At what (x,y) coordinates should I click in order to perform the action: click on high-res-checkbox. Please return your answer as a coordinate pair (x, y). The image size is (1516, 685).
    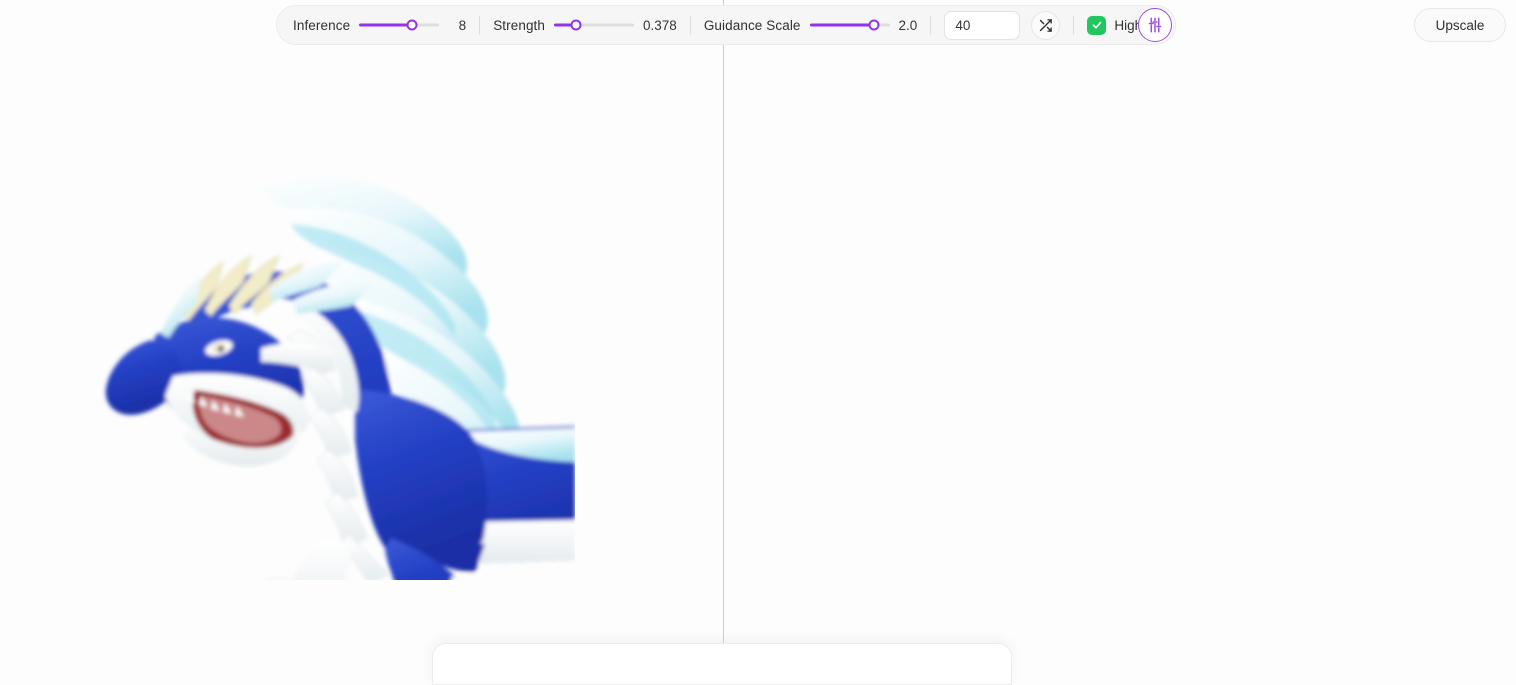
    Looking at the image, I should click on (1097, 25).